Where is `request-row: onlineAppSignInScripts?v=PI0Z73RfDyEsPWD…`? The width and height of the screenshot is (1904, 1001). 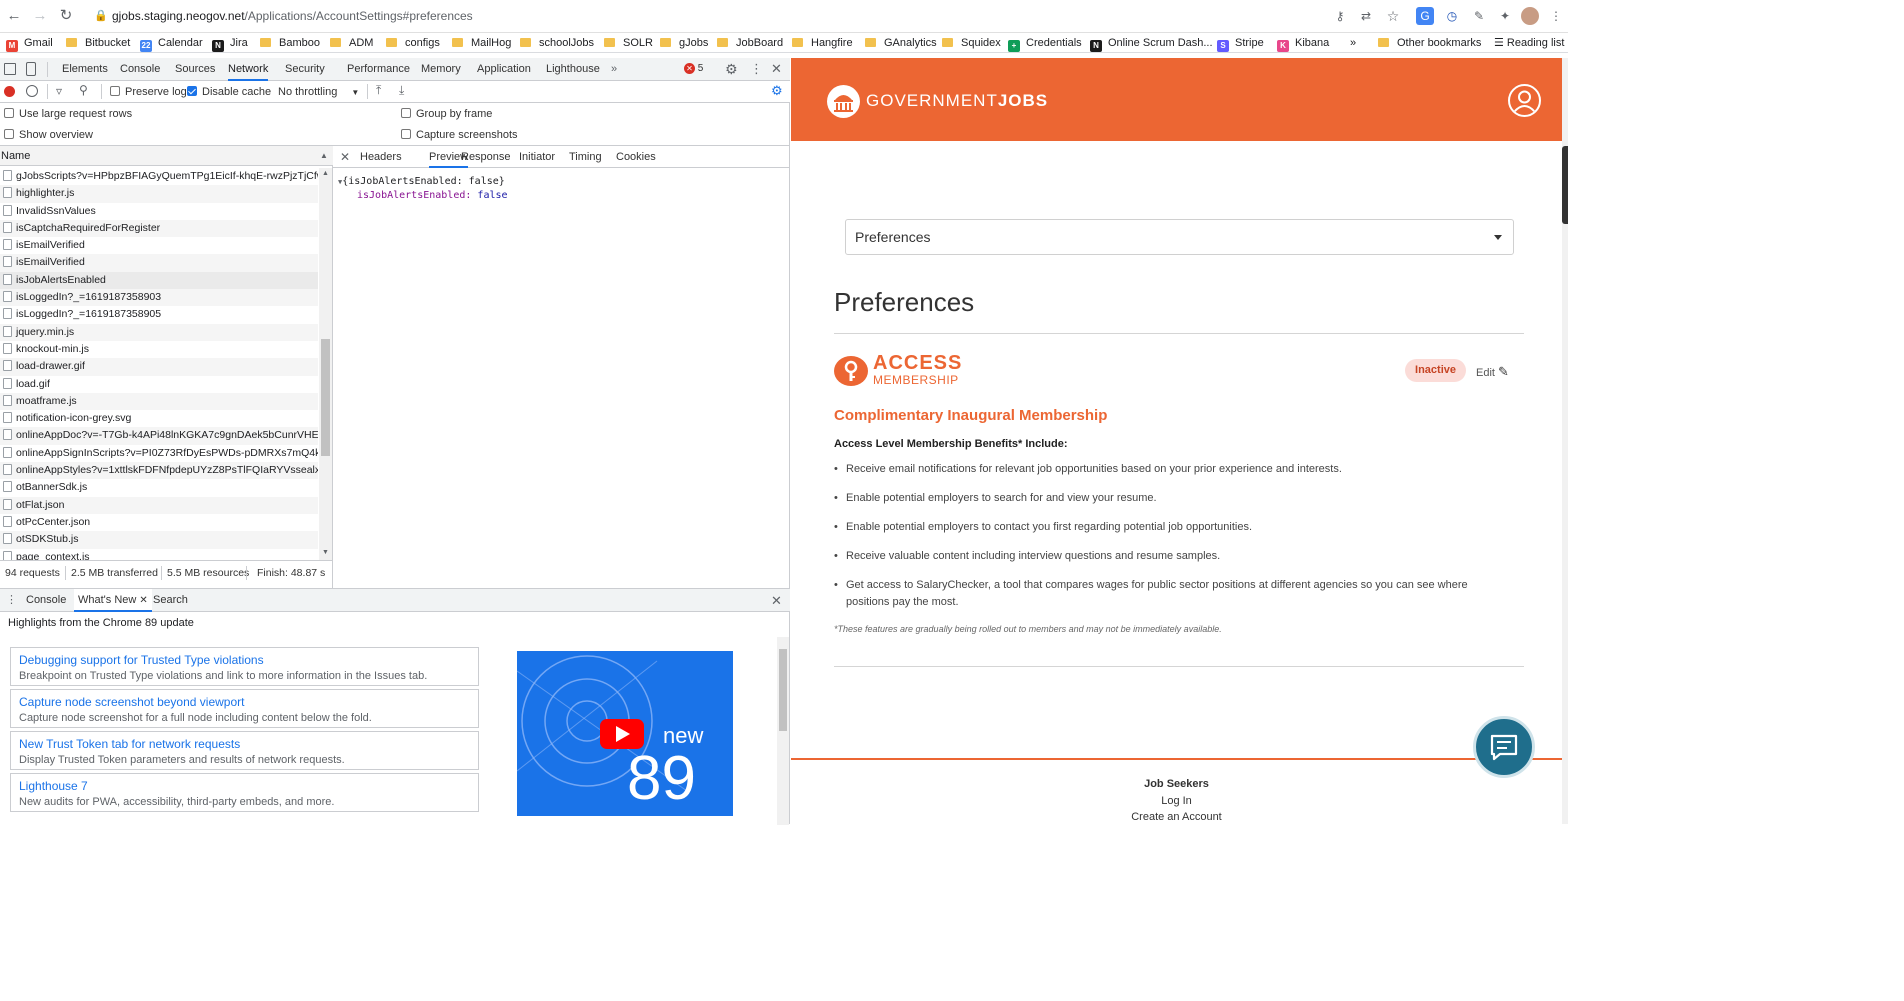
request-row: onlineAppSignInScripts?v=PI0Z73RfDyEsPWD… is located at coordinates (159, 453).